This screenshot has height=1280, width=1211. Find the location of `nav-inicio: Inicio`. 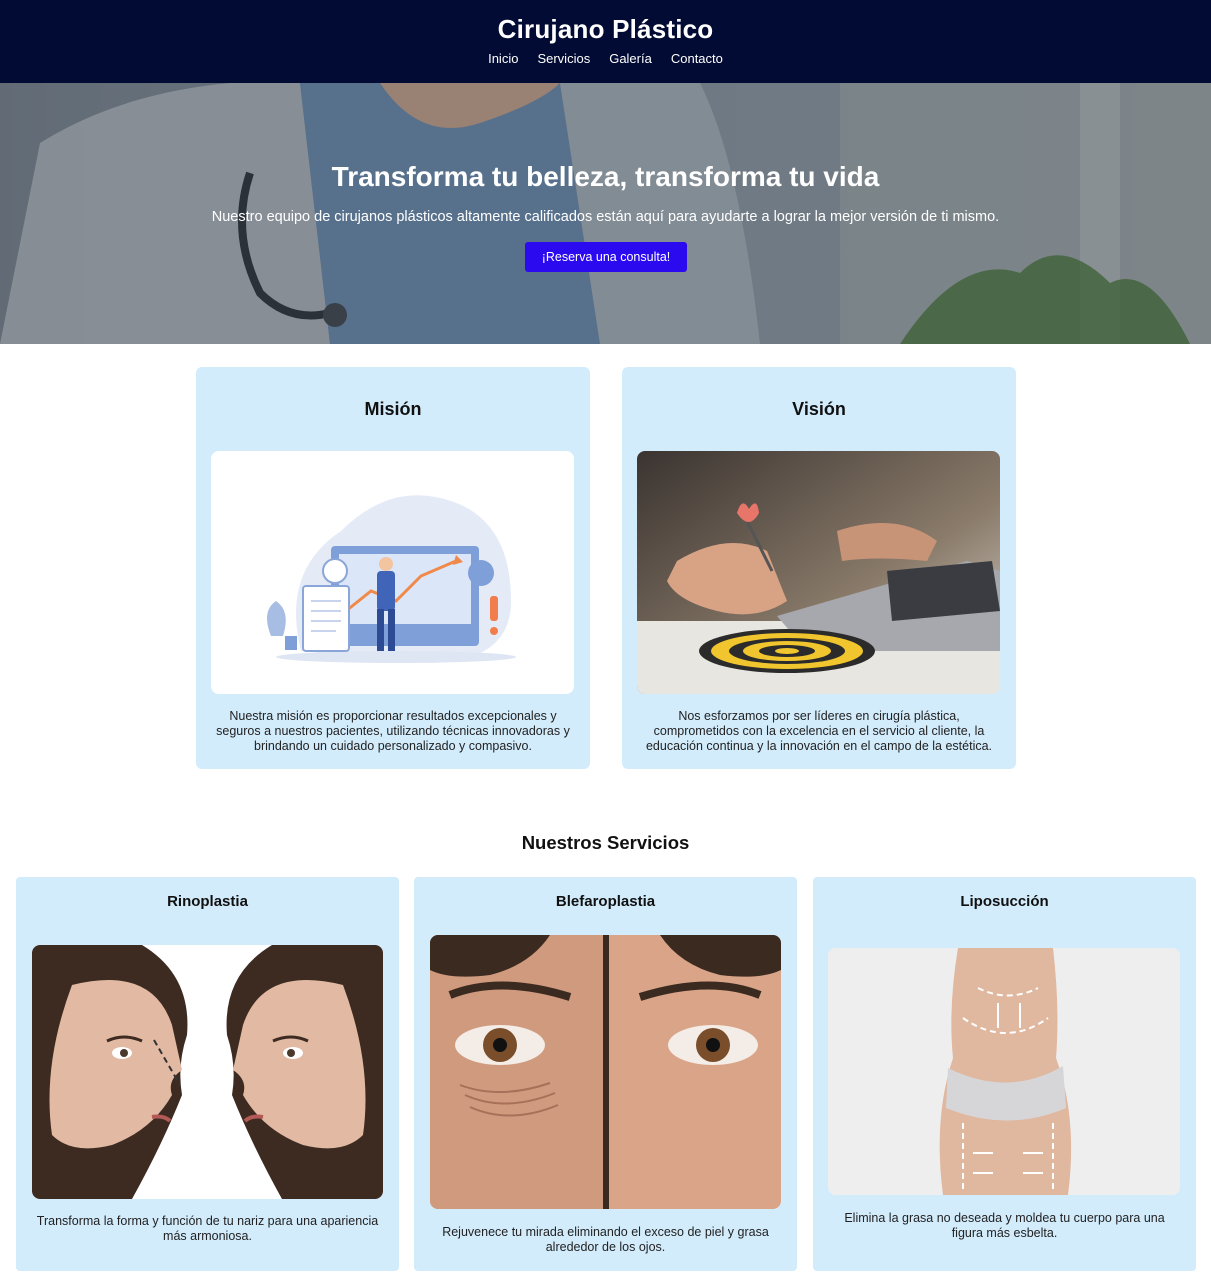

nav-inicio: Inicio is located at coordinates (503, 58).